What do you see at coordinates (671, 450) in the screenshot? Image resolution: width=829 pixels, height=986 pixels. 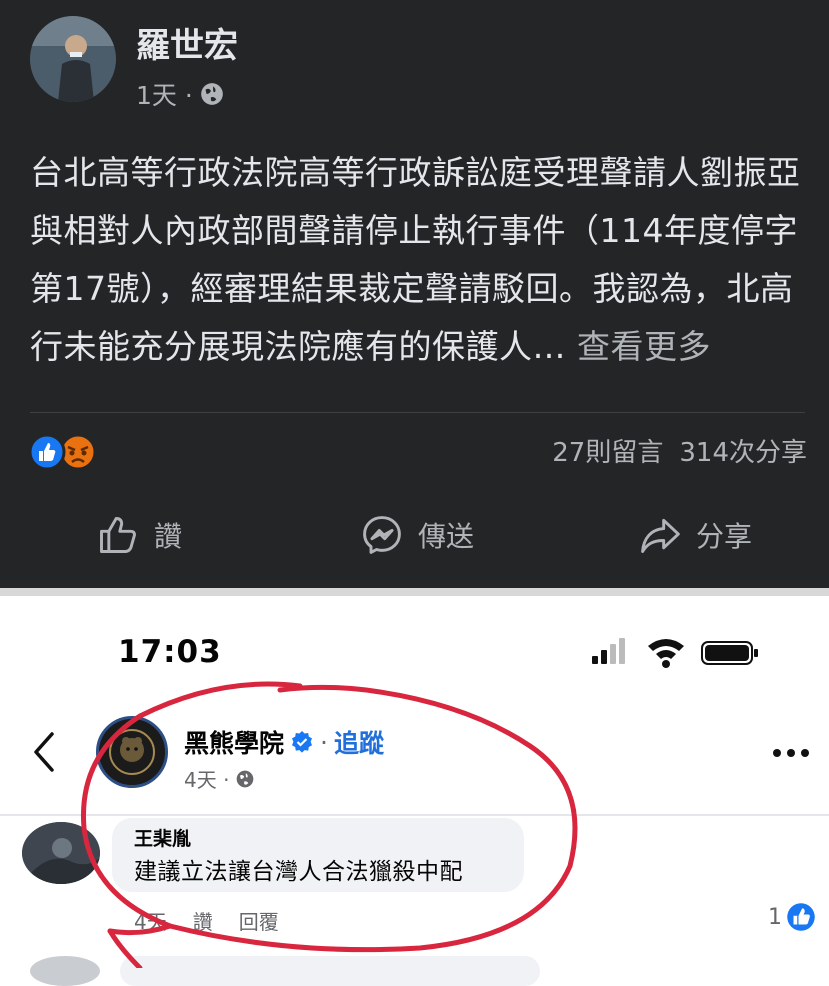 I see `engagement-counts: 27則留言 314次分享` at bounding box center [671, 450].